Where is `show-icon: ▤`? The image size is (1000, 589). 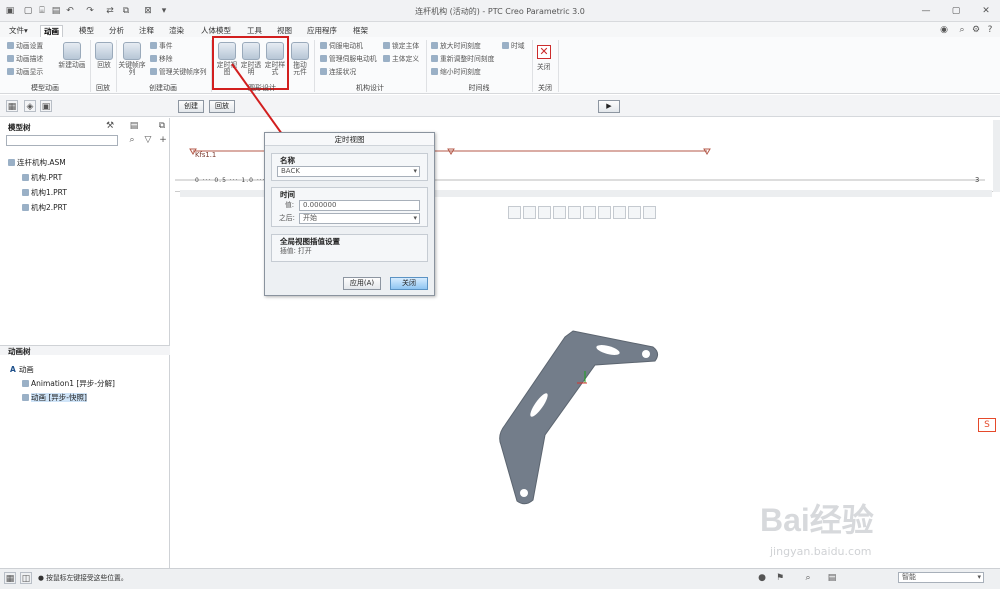 show-icon: ▤ is located at coordinates (134, 126).